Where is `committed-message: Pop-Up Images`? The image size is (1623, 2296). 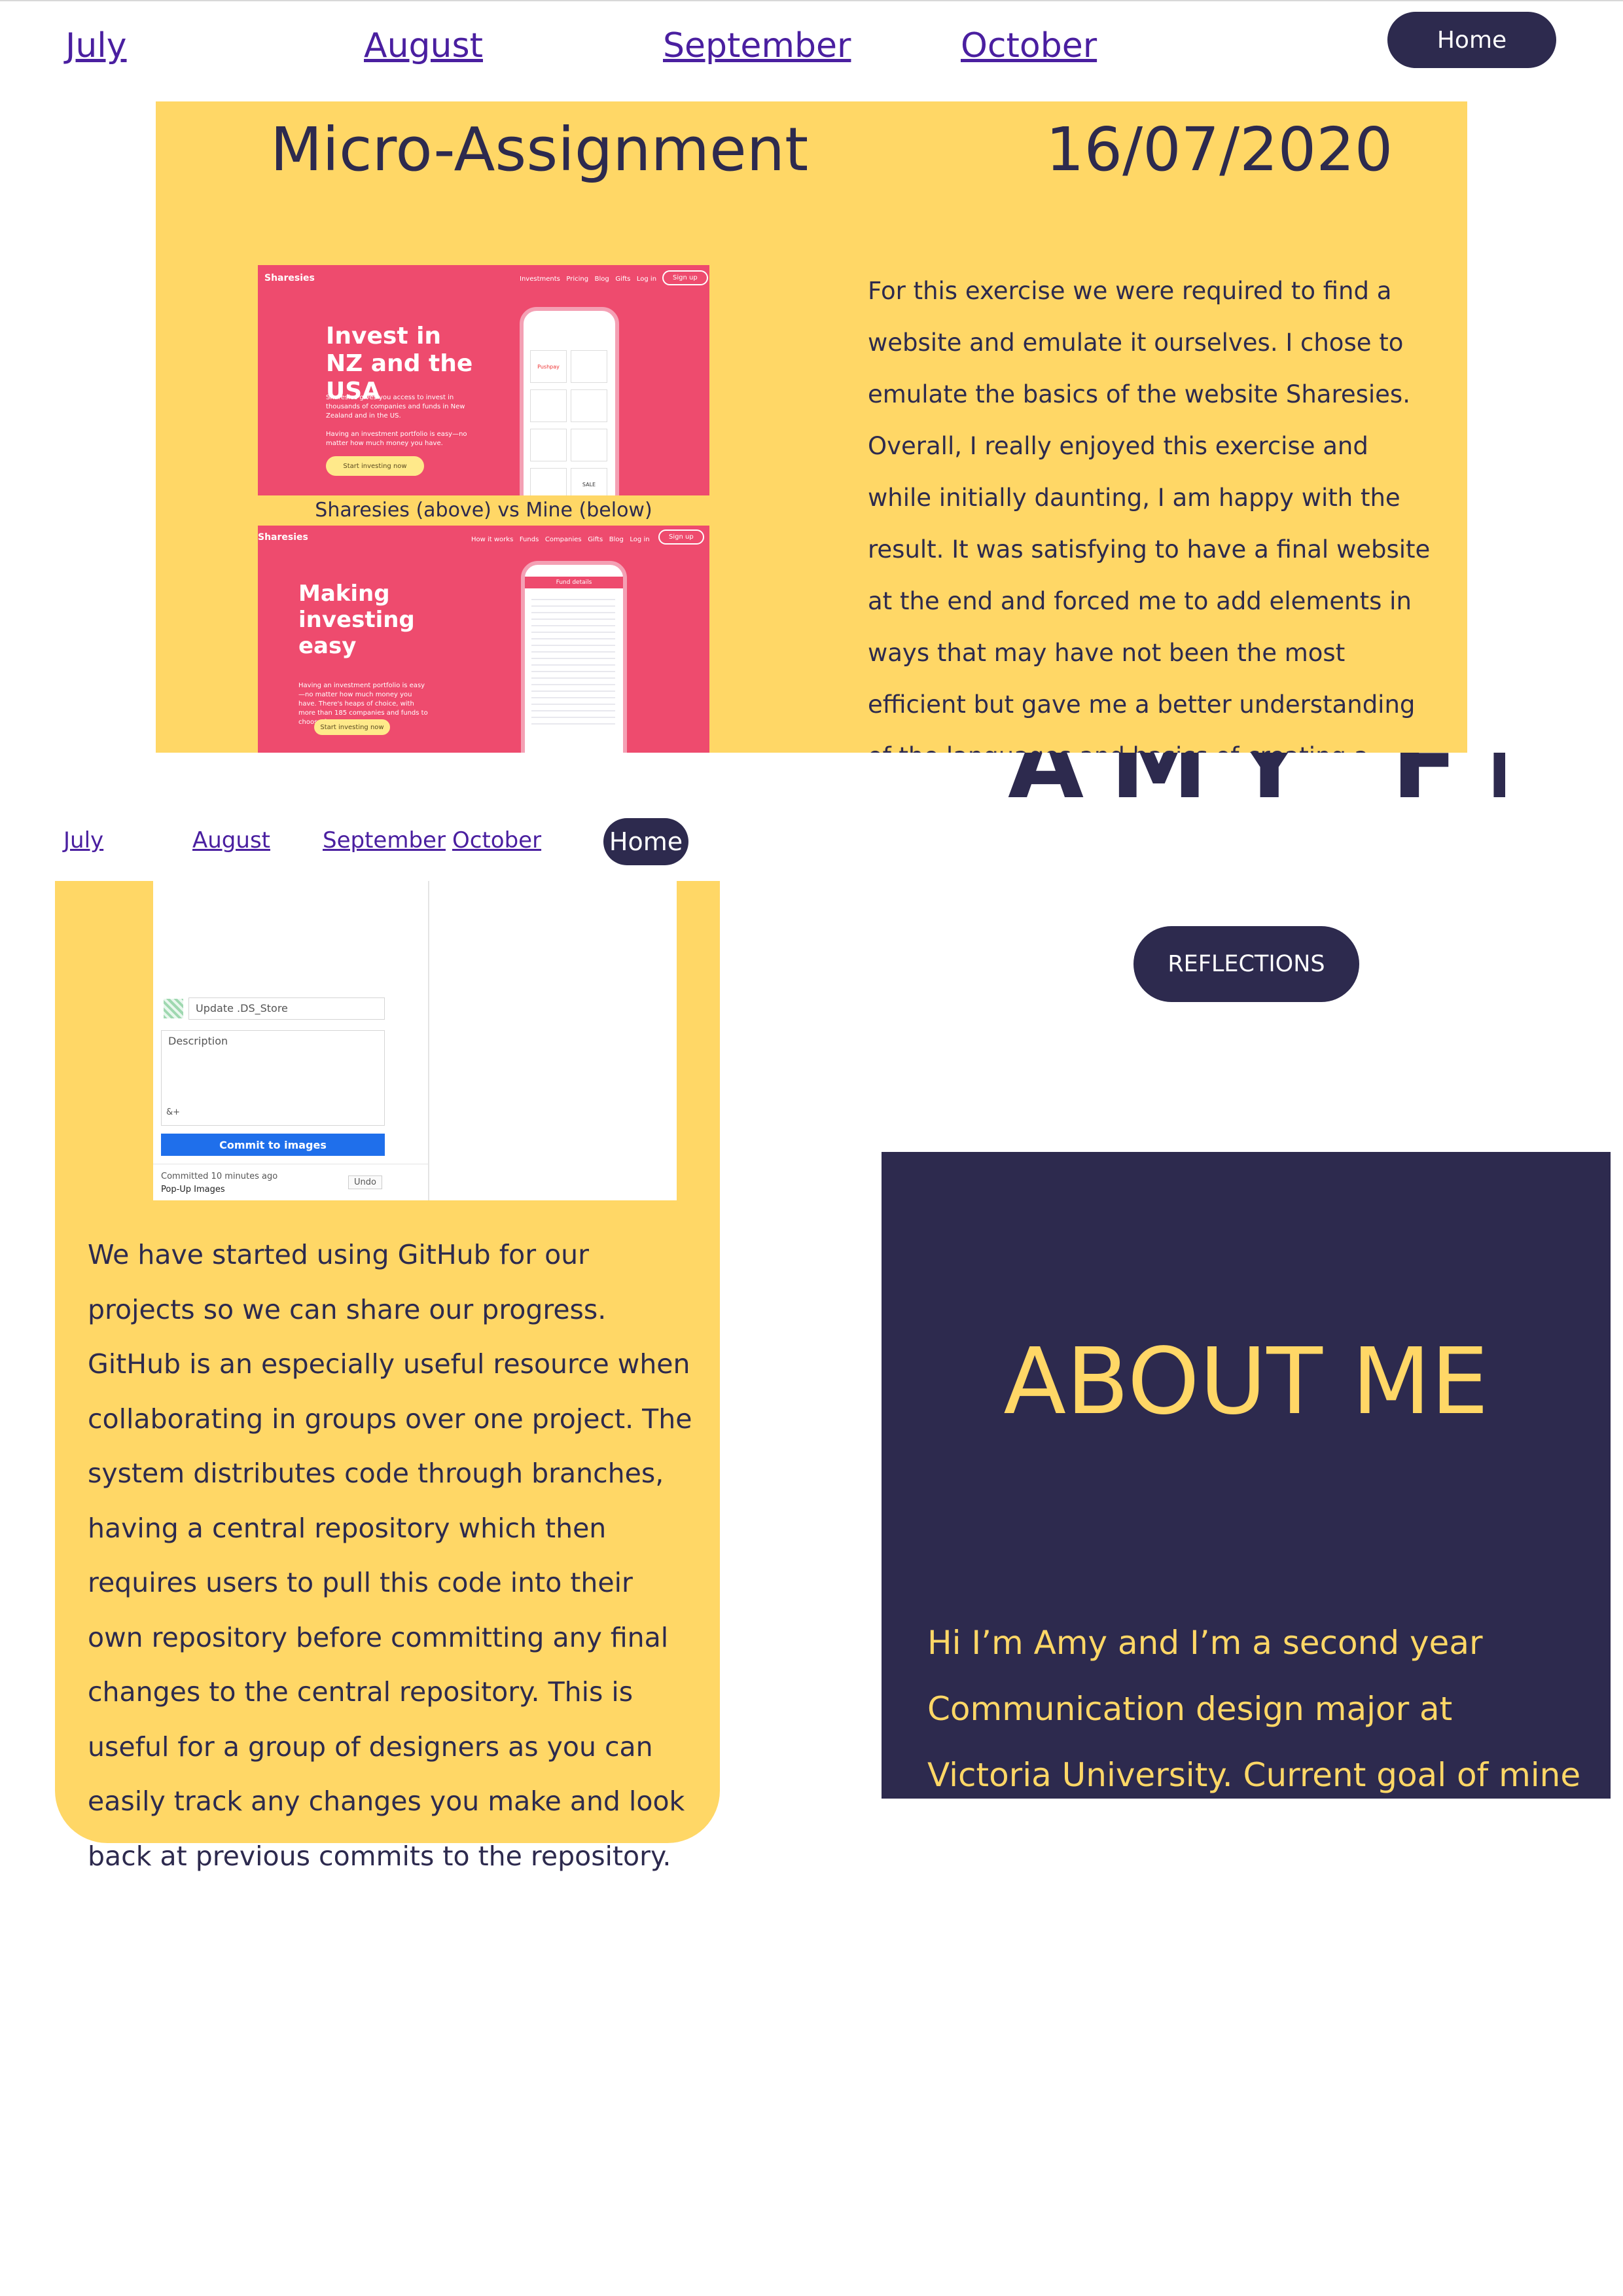
committed-message: Pop-Up Images is located at coordinates (193, 1189).